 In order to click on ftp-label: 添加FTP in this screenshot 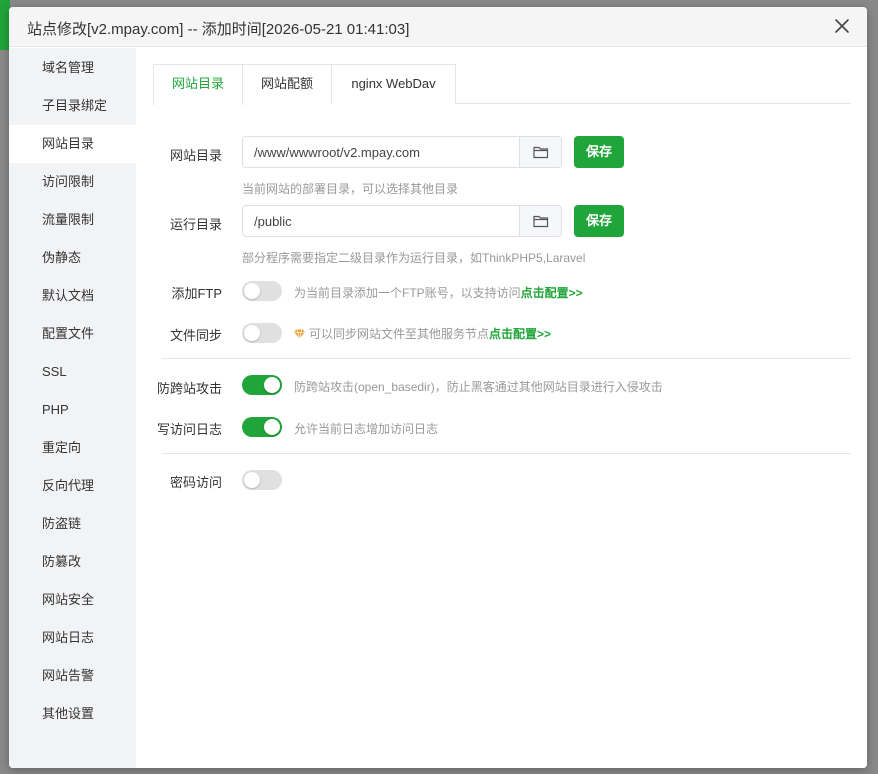, I will do `click(196, 293)`.